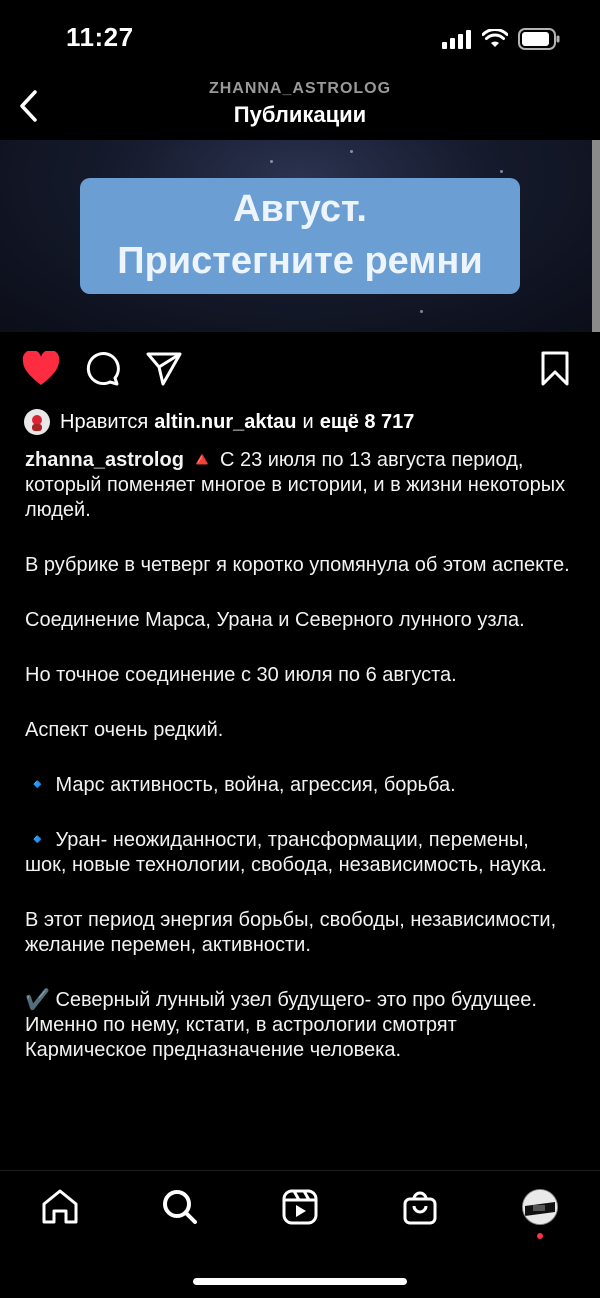 This screenshot has height=1298, width=600. I want to click on post-image: Август. Пристегните ремни, so click(300, 236).